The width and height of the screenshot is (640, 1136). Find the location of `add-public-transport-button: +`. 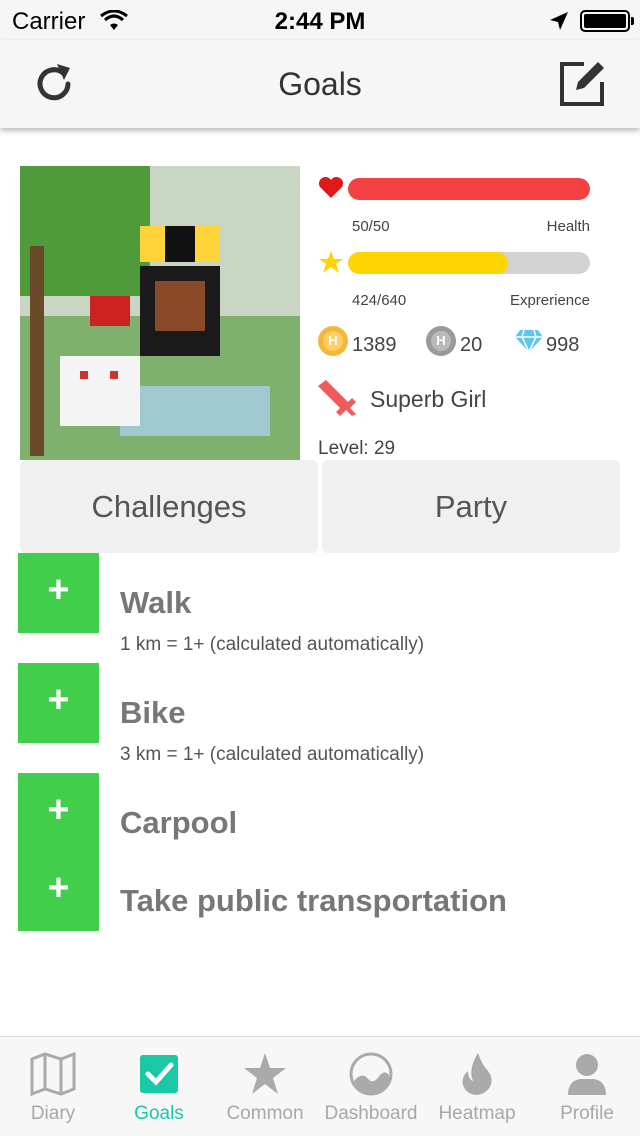

add-public-transport-button: + is located at coordinates (58, 891).